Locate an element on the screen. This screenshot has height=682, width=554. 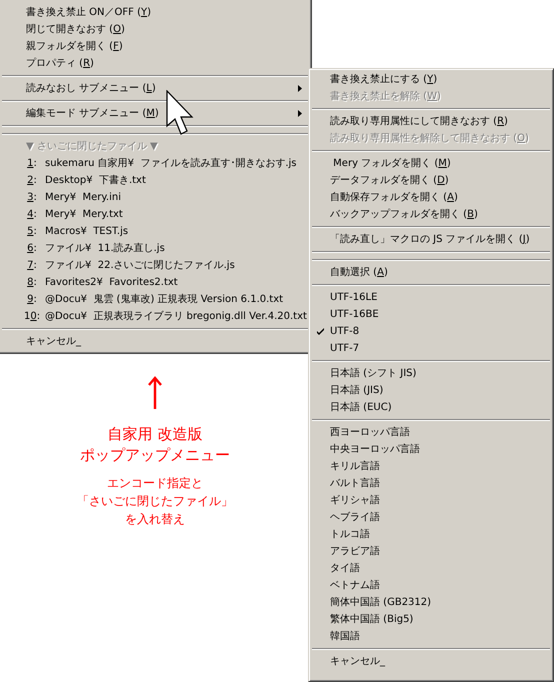
menu-item: ギリシャ語 is located at coordinates (440, 500).